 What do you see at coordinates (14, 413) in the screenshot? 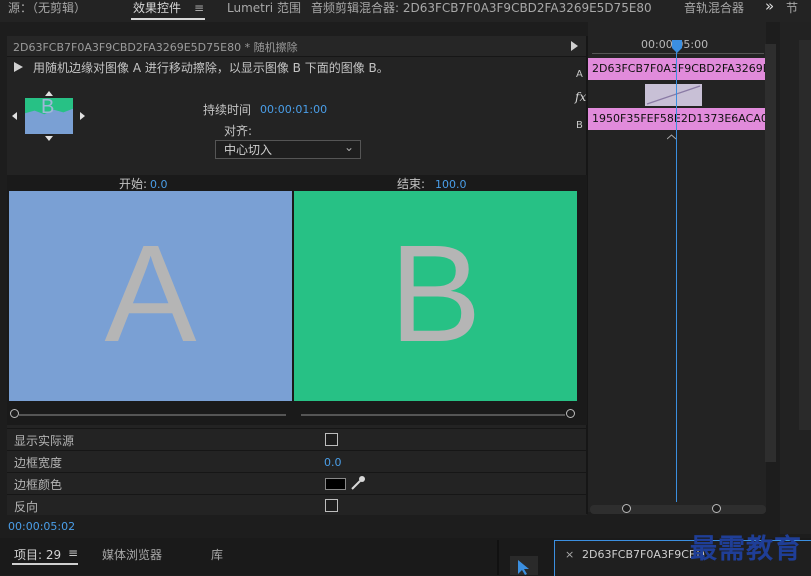
I see `start-slider-knob` at bounding box center [14, 413].